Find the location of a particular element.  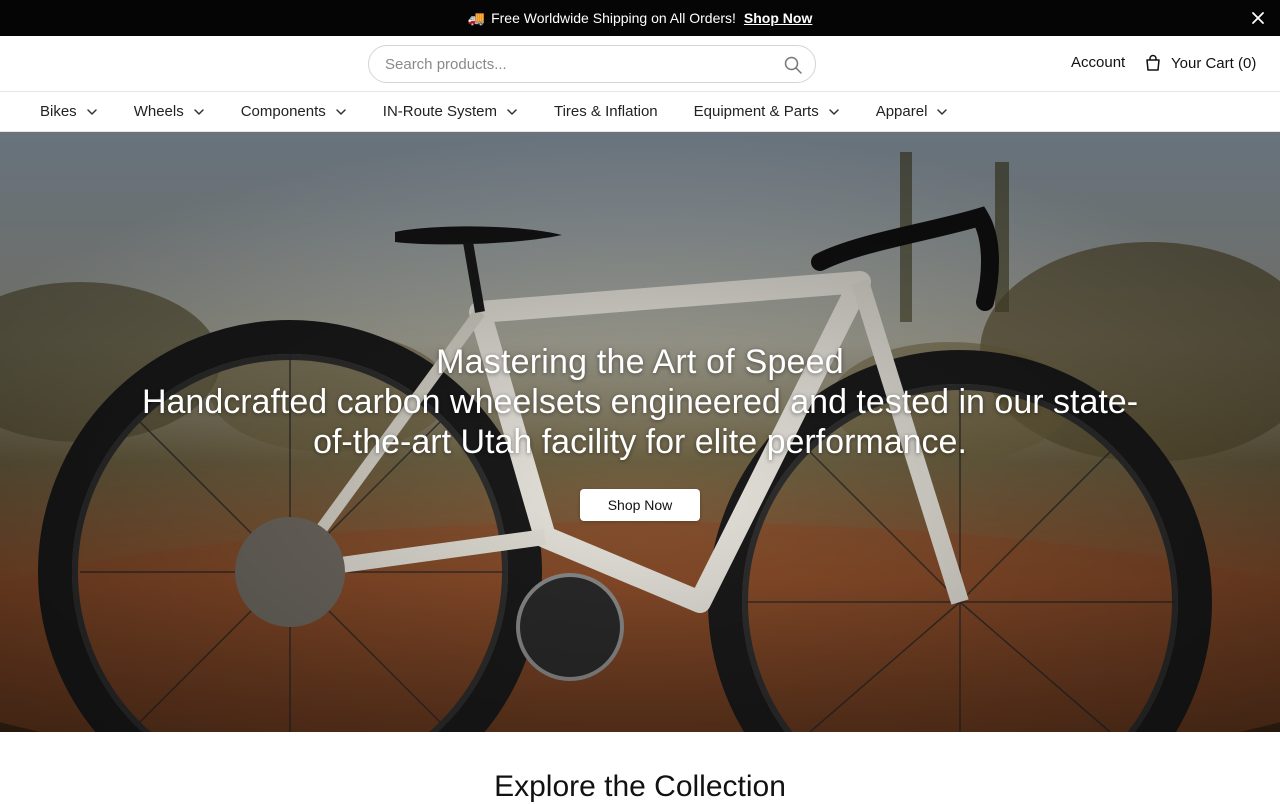

nav-item-components: Components is located at coordinates (294, 111).